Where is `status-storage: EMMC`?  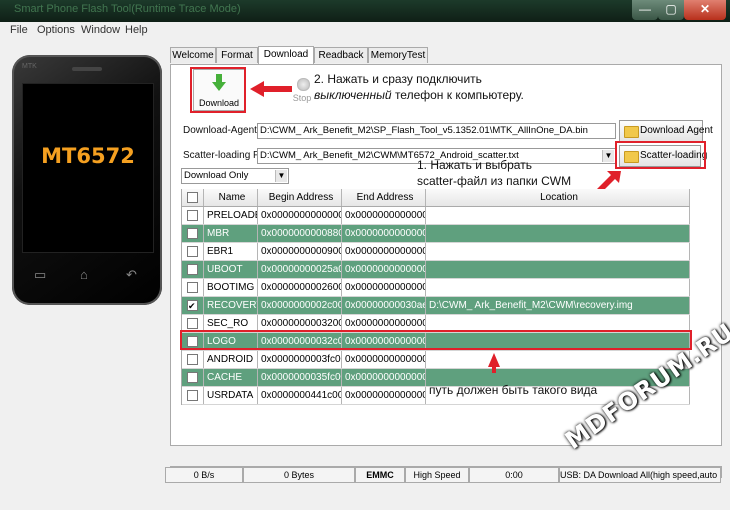
status-storage: EMMC is located at coordinates (380, 475).